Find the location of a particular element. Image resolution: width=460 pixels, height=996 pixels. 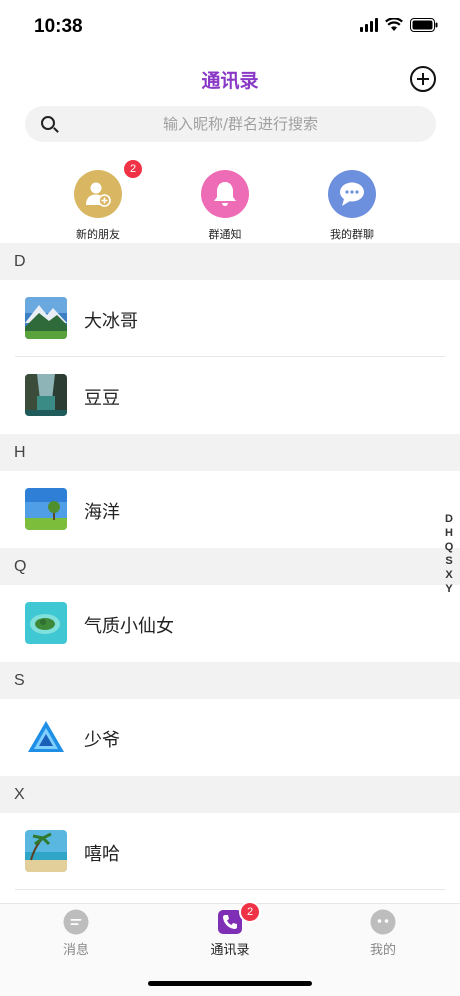

search-input is located at coordinates (230, 124).